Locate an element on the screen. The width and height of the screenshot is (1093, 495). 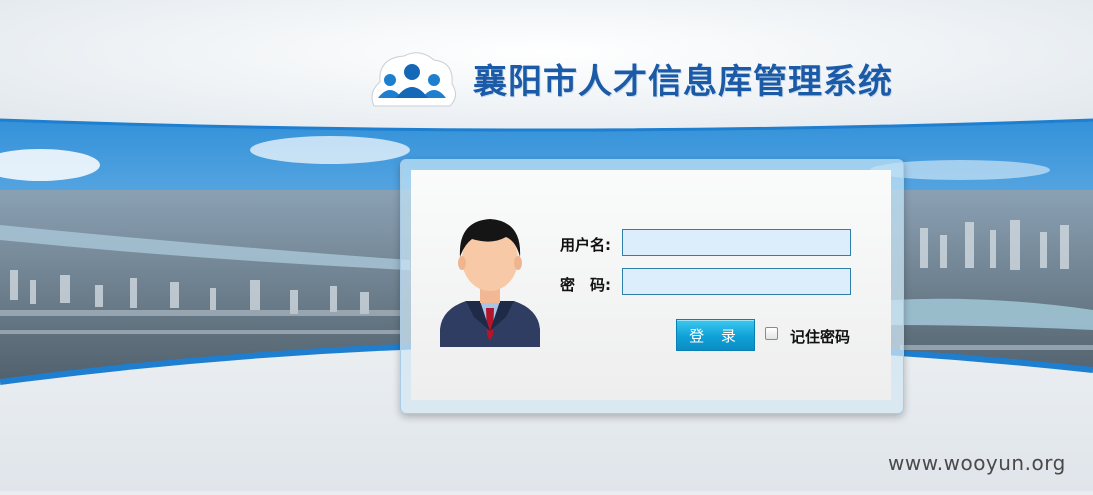
footer-text is located at coordinates (546, 489).